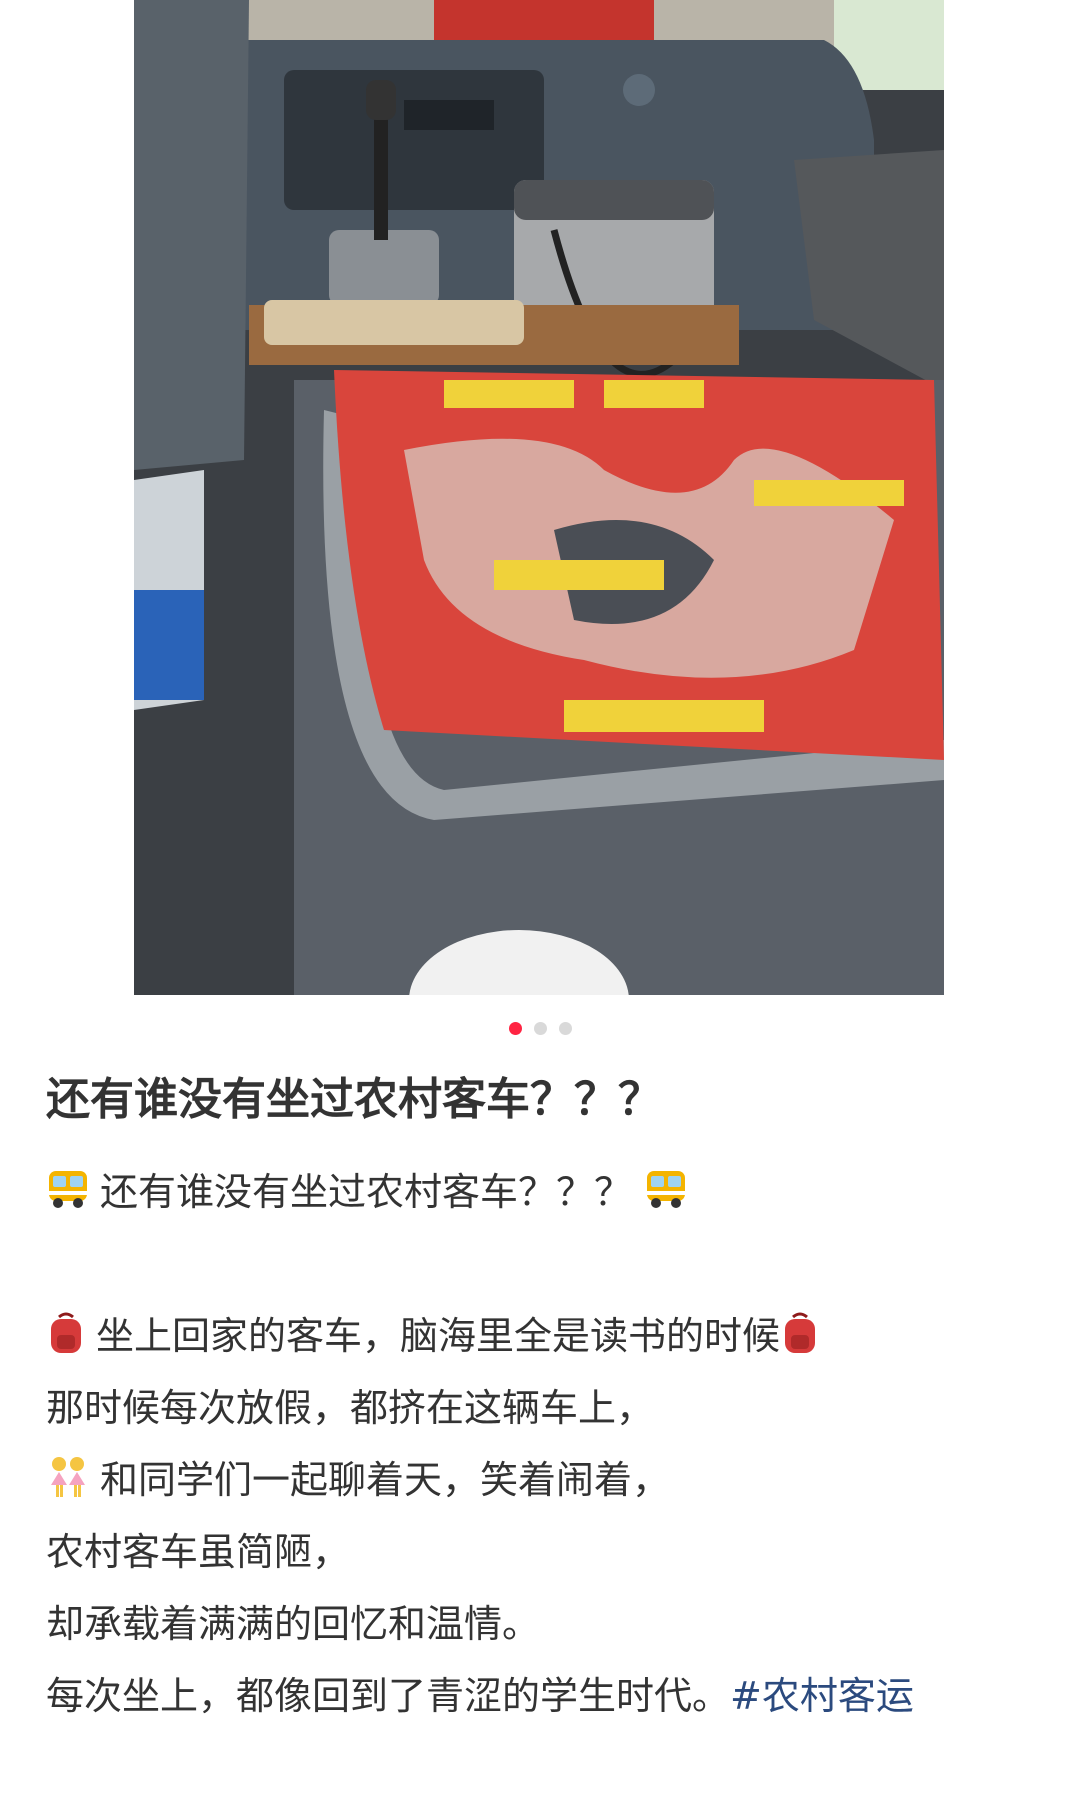 The height and width of the screenshot is (1805, 1080). I want to click on post-line: 和同学们一起聊着天，笑着闹着，, so click(543, 1480).